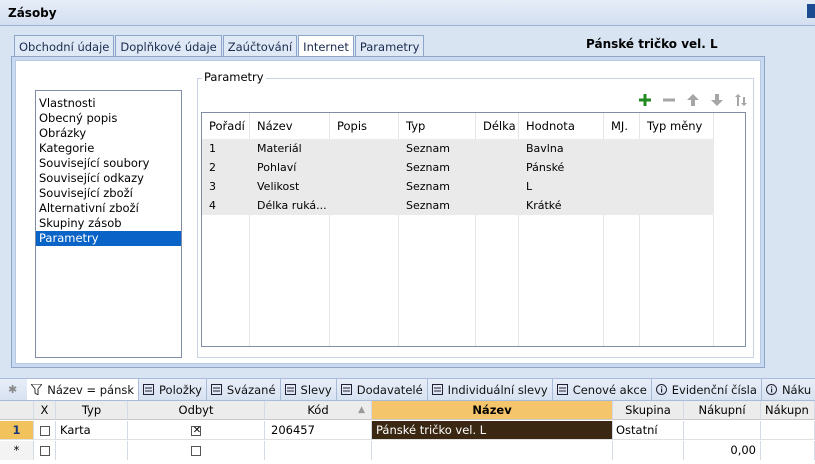  What do you see at coordinates (722, 430) in the screenshot?
I see `cell-nakupni` at bounding box center [722, 430].